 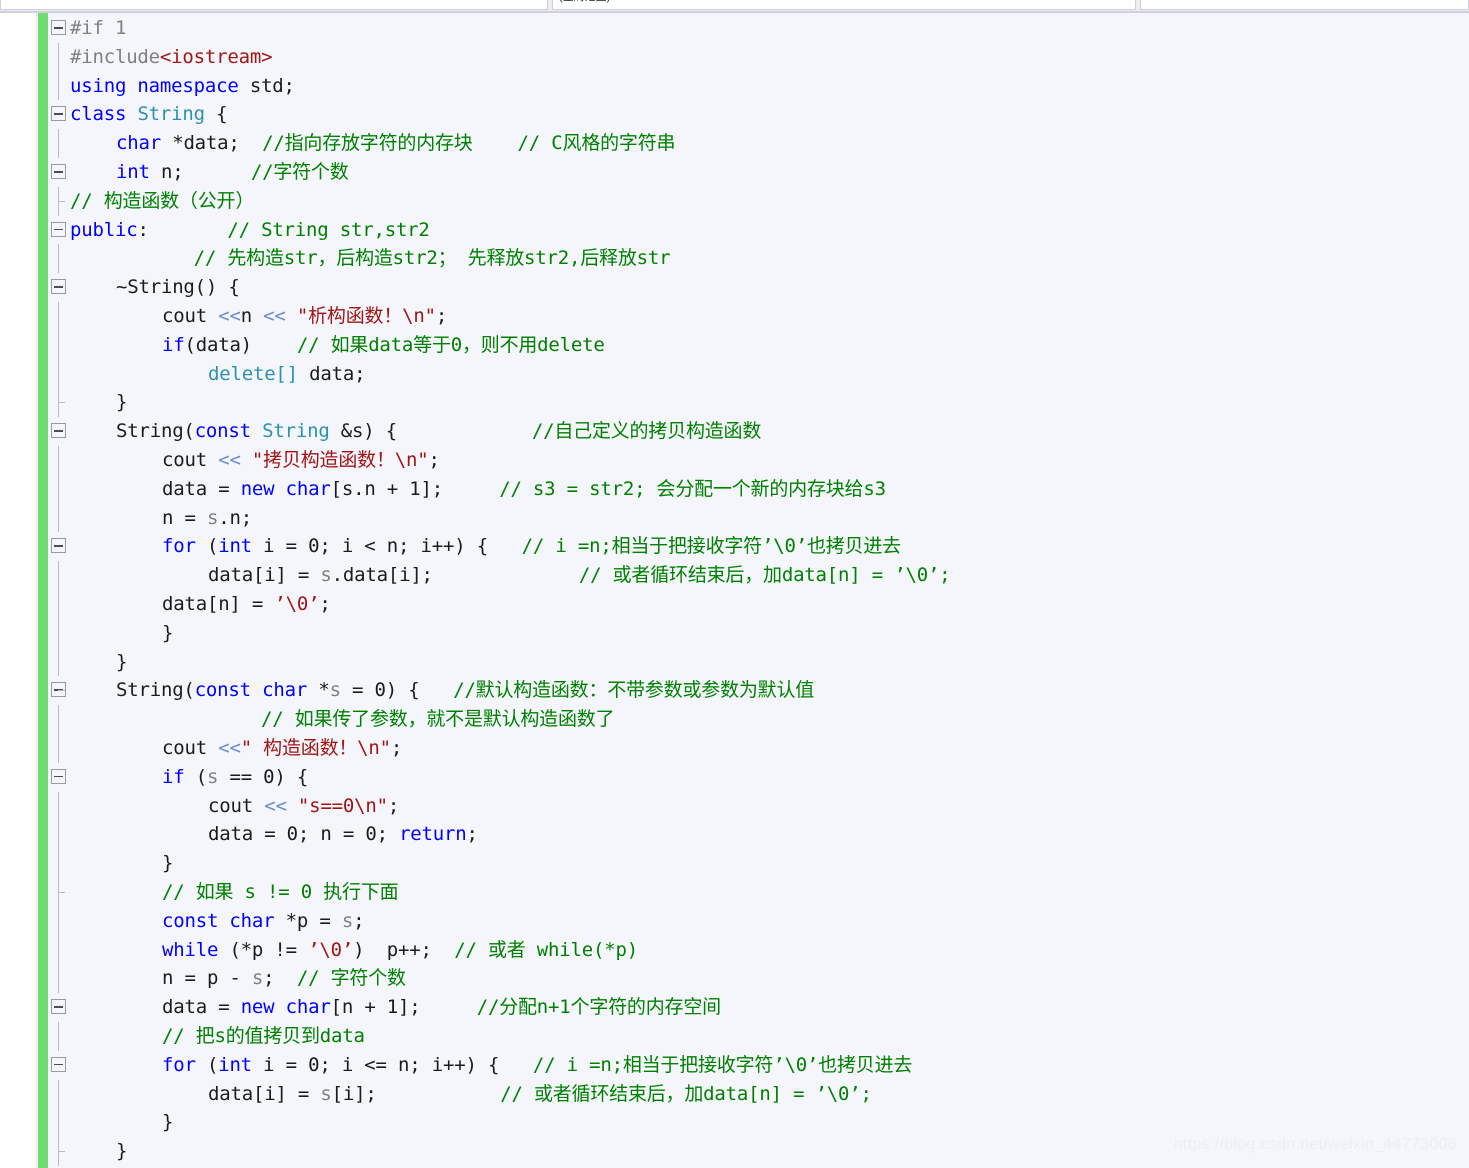 I want to click on code-token: (, so click(x=207, y=546).